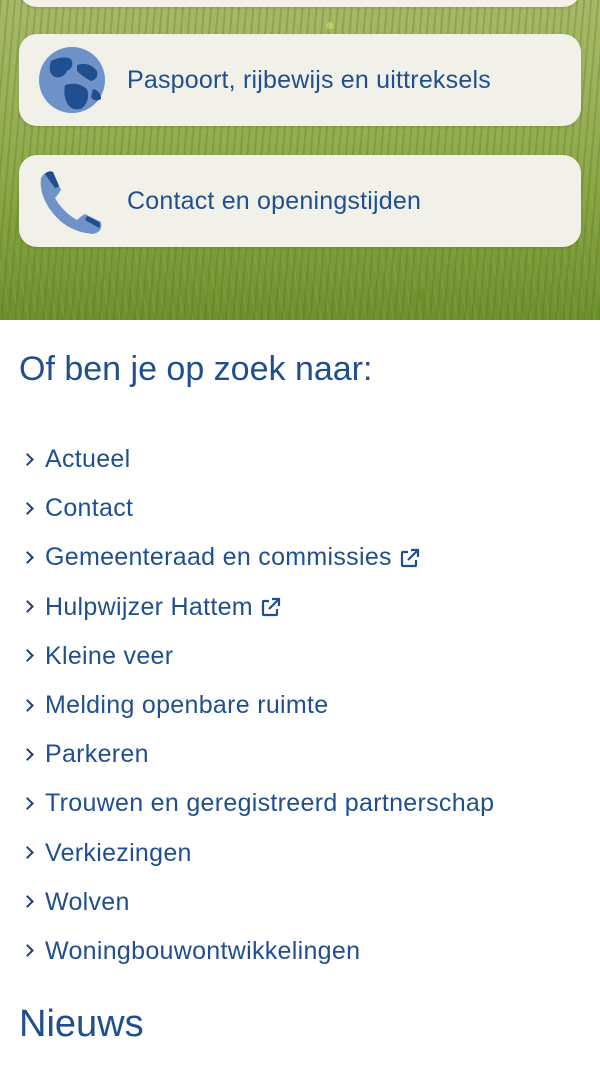 The image size is (600, 1065). I want to click on link-hulpwijzer: Hulpwijzer Hattem, so click(247, 607).